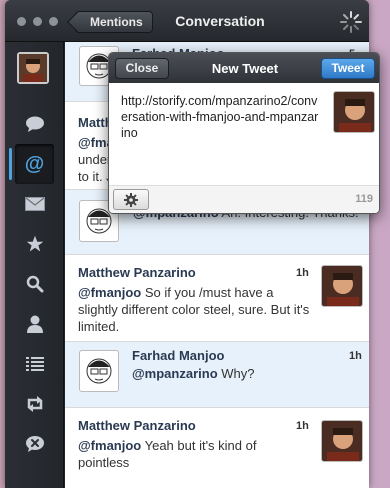 This screenshot has height=488, width=390. I want to click on retweet-icon, so click(34, 404).